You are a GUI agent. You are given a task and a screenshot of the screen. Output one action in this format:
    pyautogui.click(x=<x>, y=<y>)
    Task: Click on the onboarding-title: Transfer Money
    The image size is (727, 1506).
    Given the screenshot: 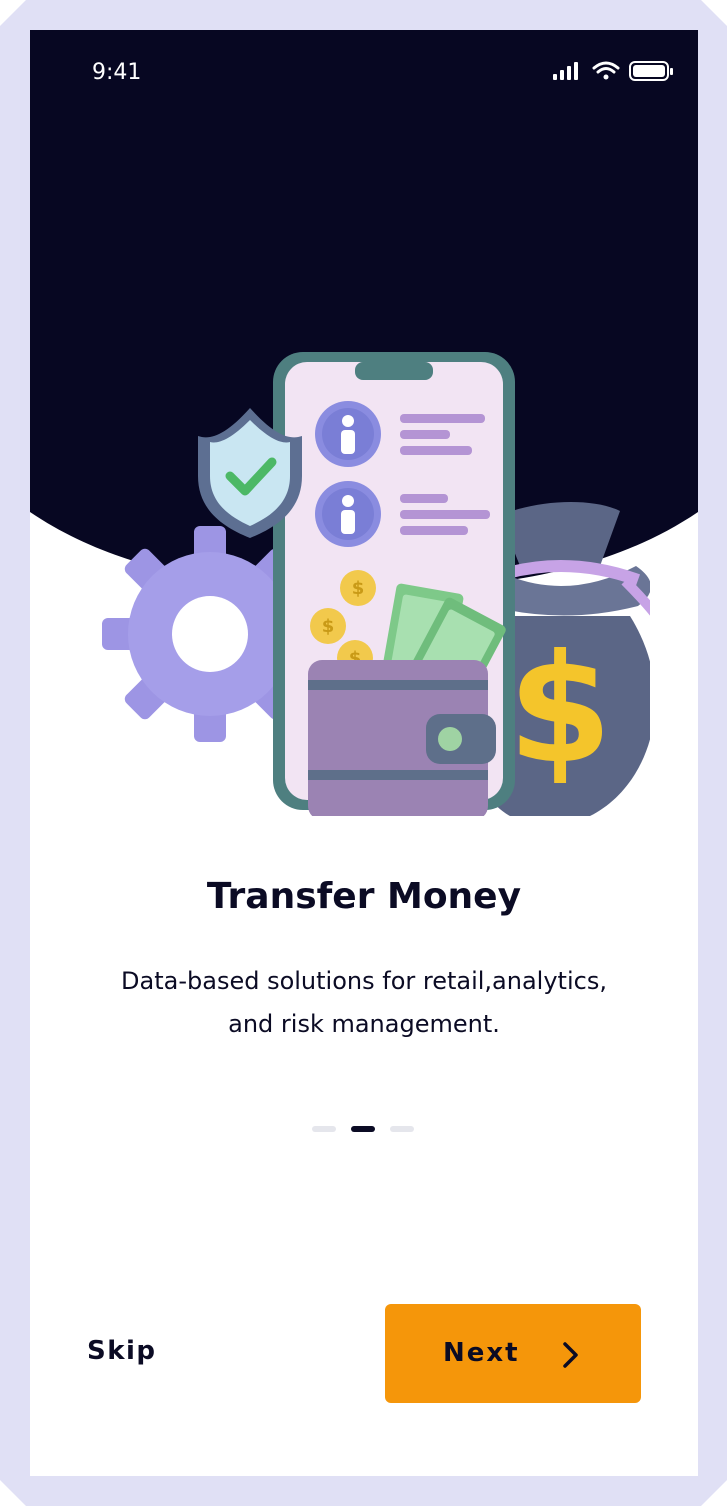 What is the action you would take?
    pyautogui.click(x=364, y=896)
    